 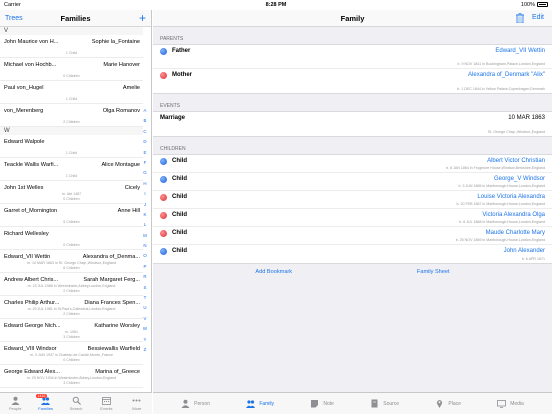 What do you see at coordinates (46, 408) in the screenshot?
I see `tab-label: Families` at bounding box center [46, 408].